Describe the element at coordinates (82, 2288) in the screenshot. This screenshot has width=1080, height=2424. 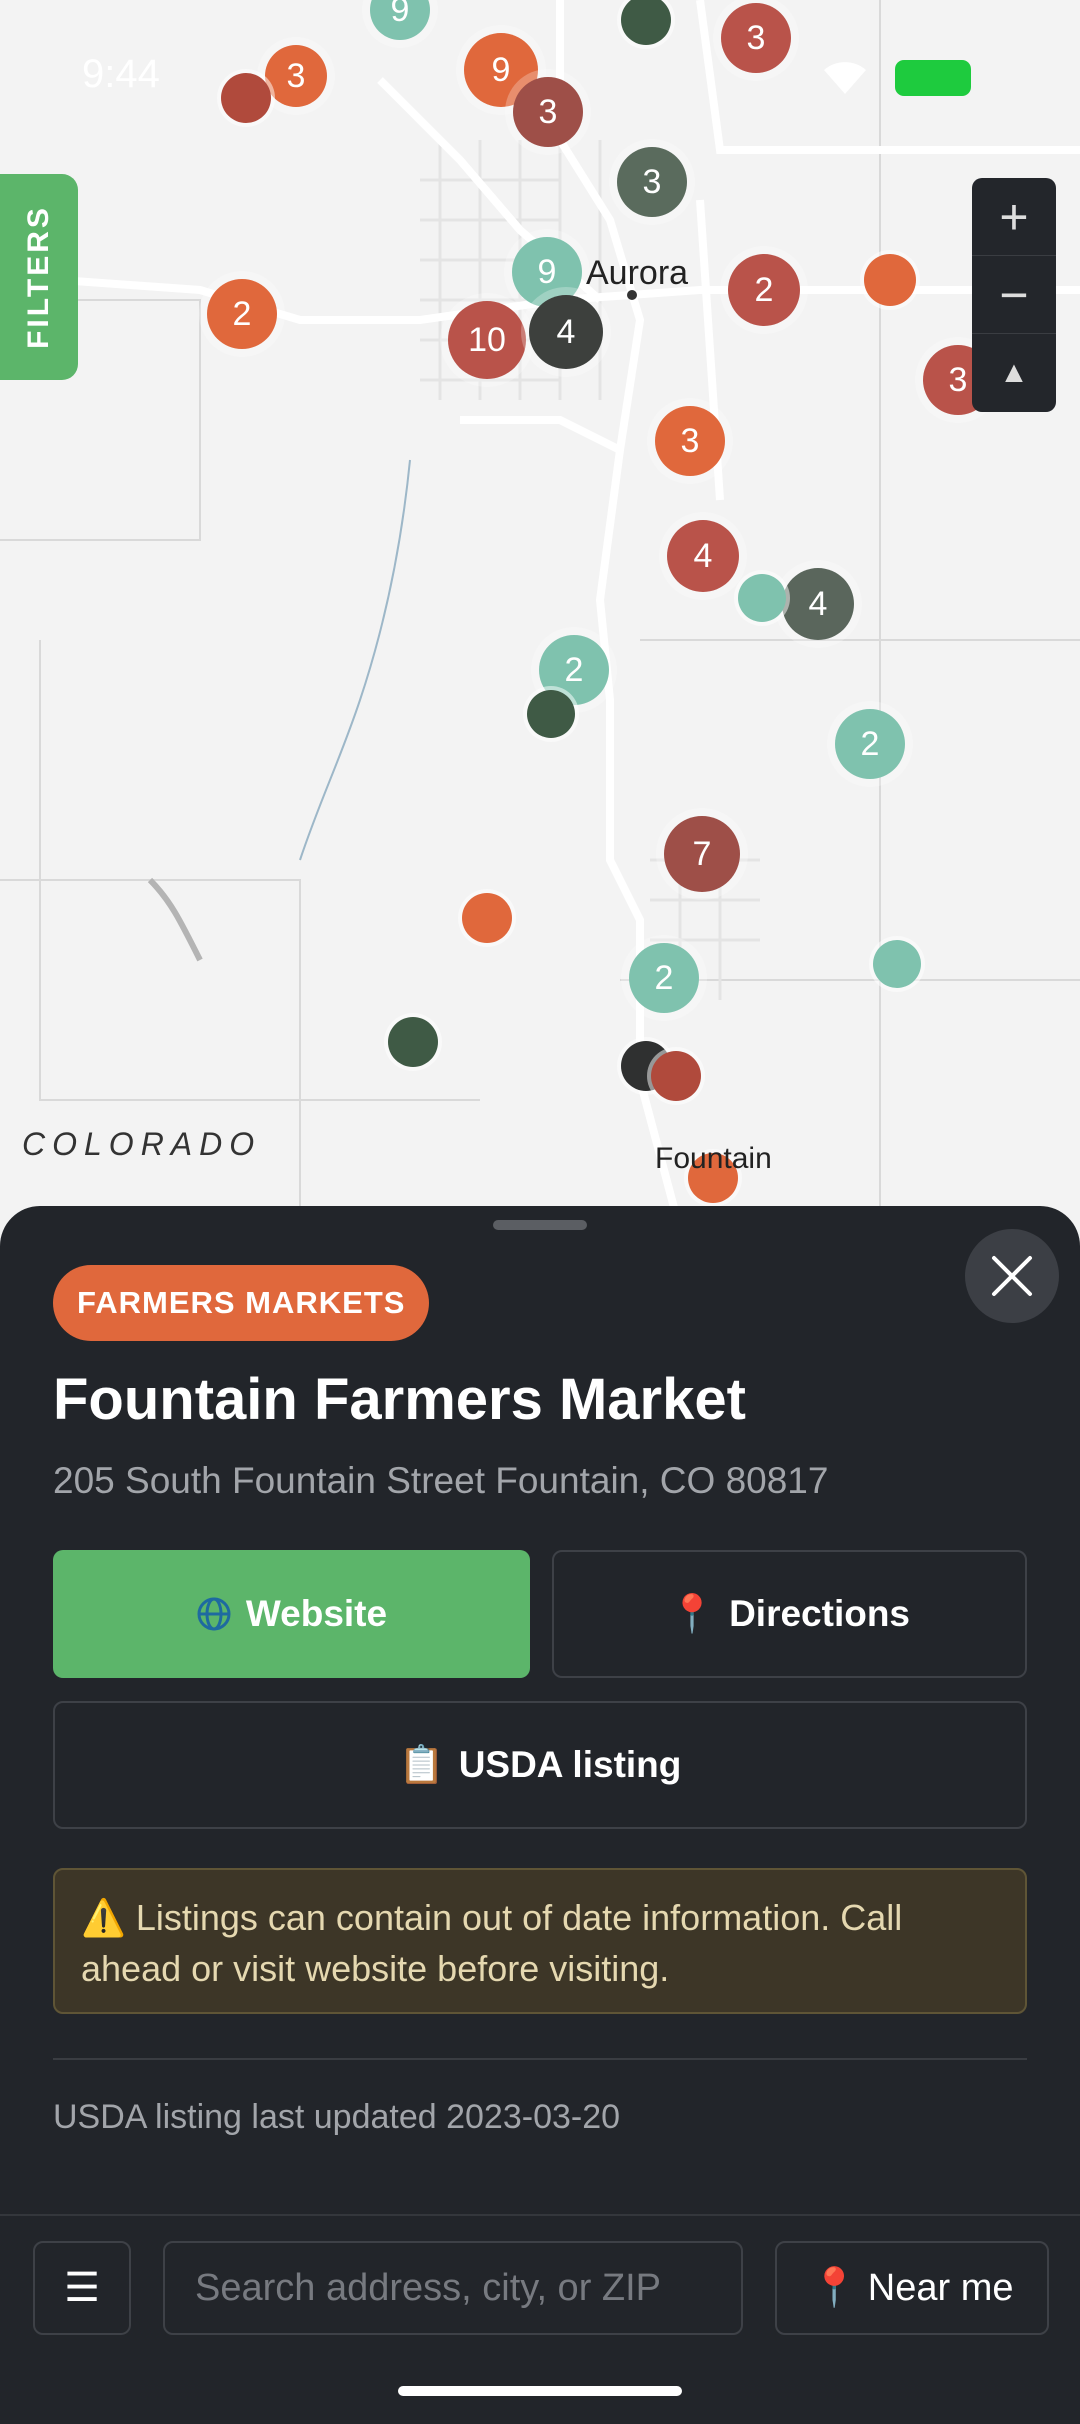
I see `menu-button: ☰` at that location.